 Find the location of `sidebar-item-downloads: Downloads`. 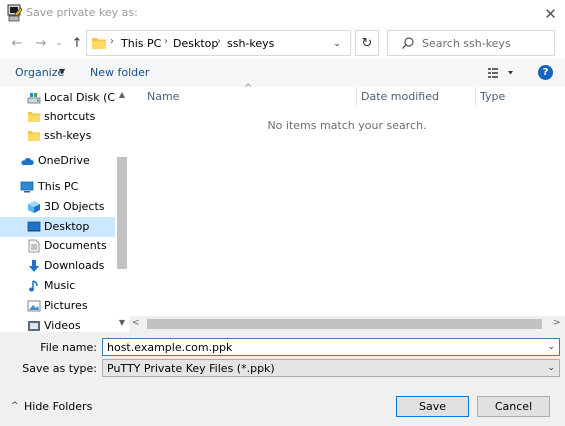

sidebar-item-downloads: Downloads is located at coordinates (57, 266).